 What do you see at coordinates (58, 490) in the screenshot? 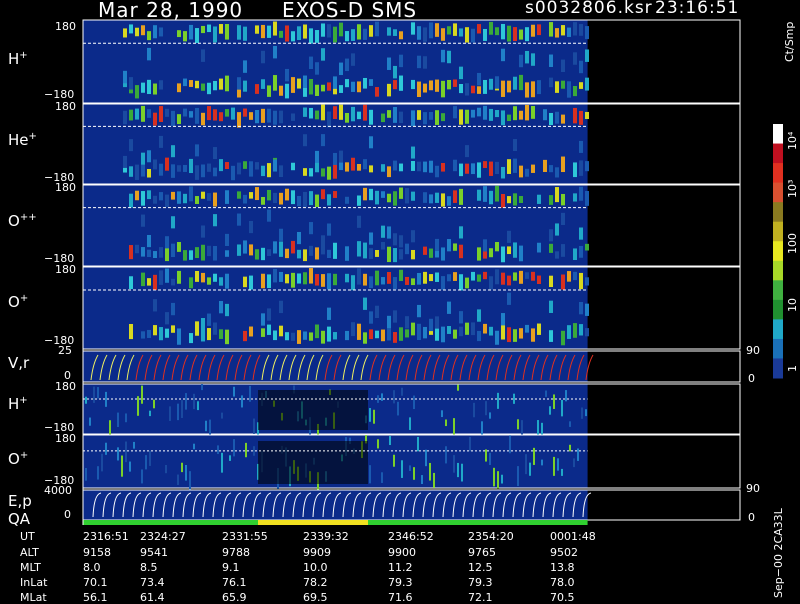
I see `tick-ep-max: 4000` at bounding box center [58, 490].